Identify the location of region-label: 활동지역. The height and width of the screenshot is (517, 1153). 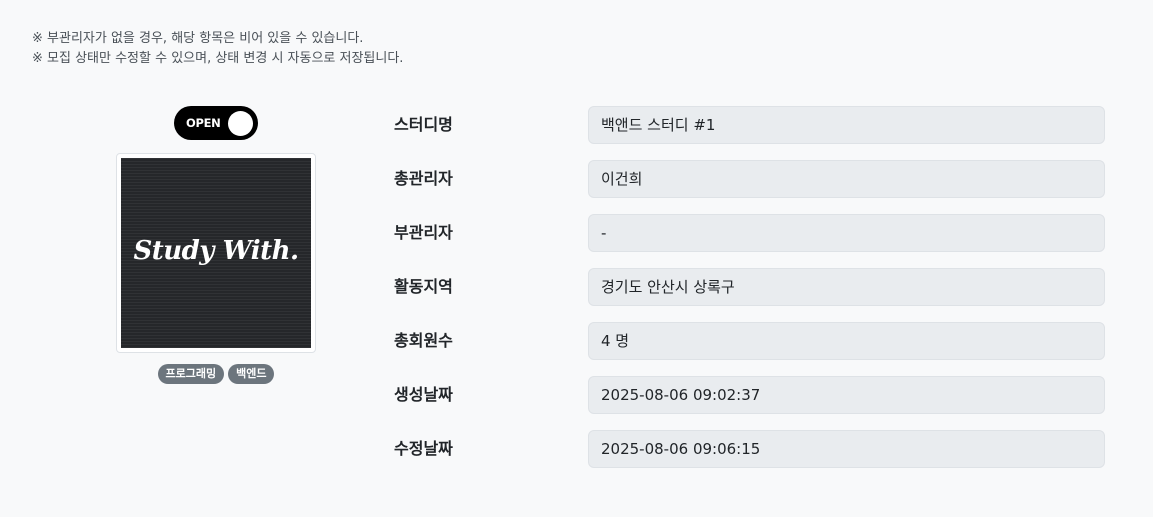
(423, 286).